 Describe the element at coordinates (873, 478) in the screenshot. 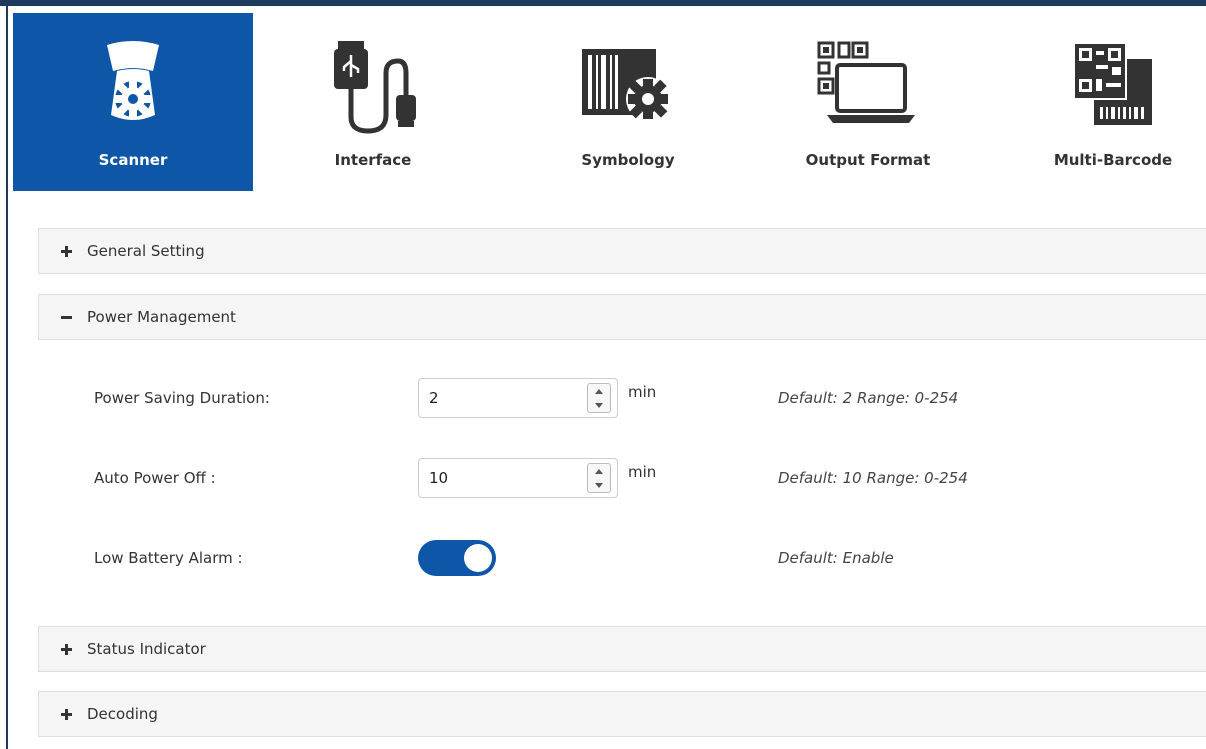

I see `default-hint: Default: 10 Range: 0-254` at that location.